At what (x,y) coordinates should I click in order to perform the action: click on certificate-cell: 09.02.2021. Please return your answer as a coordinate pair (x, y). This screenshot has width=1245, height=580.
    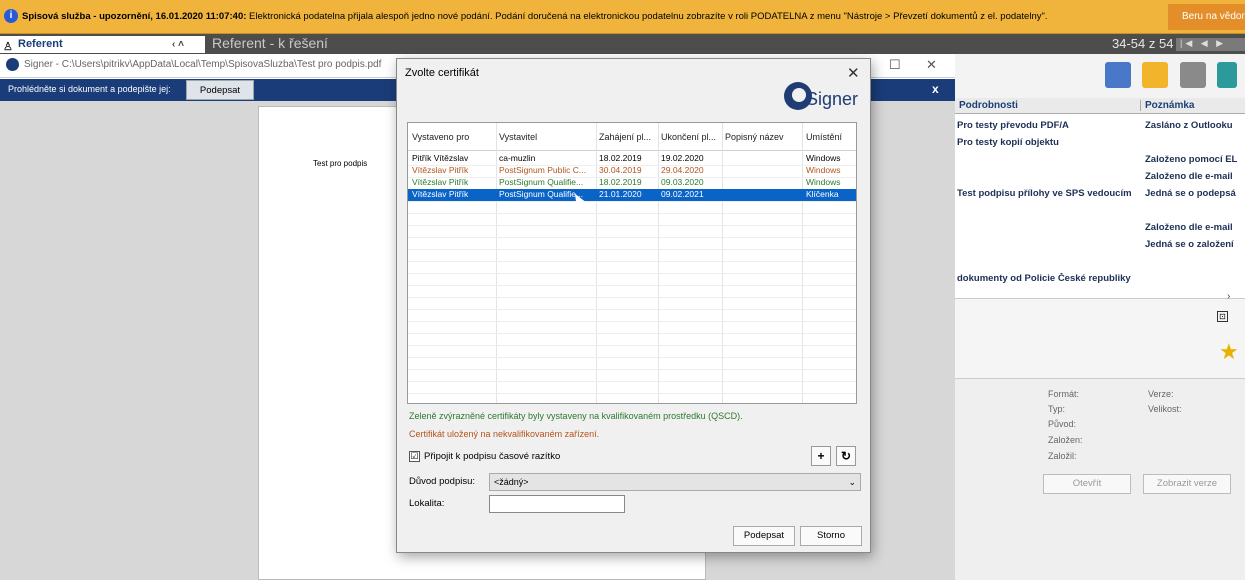
    Looking at the image, I should click on (682, 194).